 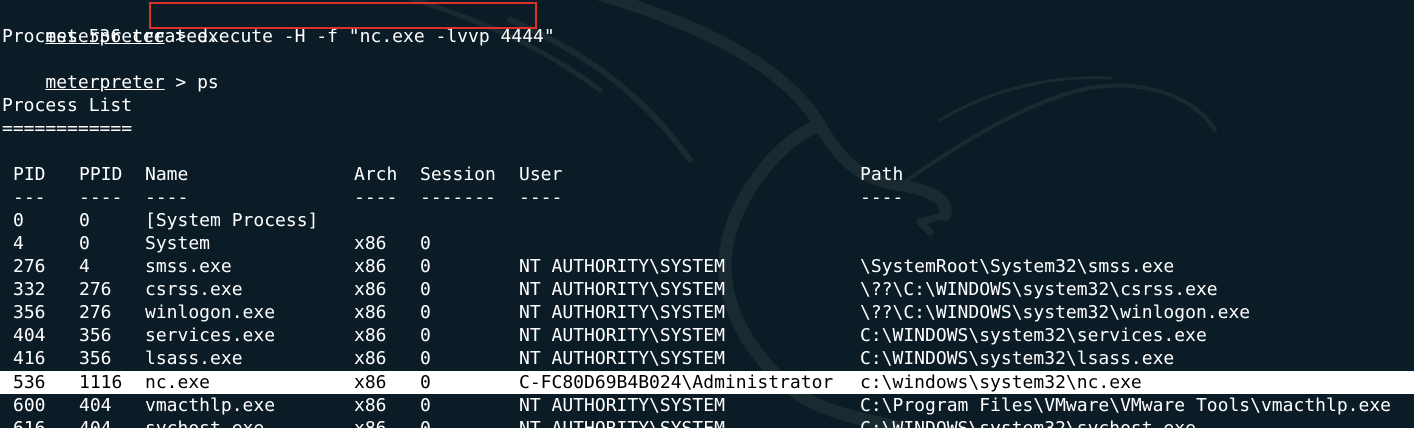 What do you see at coordinates (29, 422) in the screenshot?
I see `cell-pid: 616` at bounding box center [29, 422].